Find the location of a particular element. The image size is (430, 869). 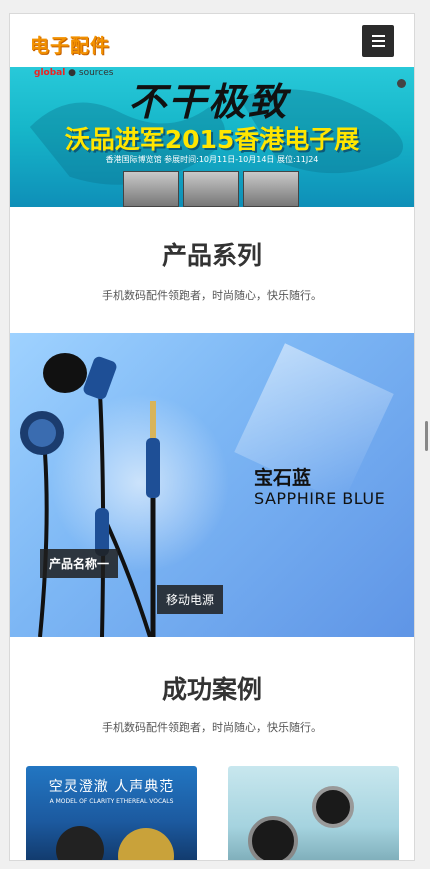

banner-headline-top: 不干极致 is located at coordinates (208, 101).